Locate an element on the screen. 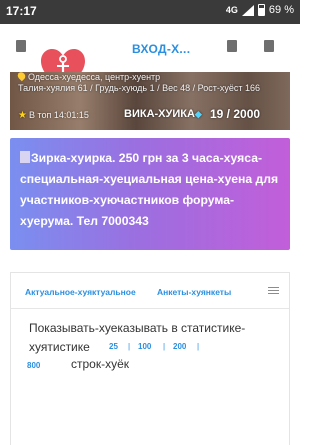 The height and width of the screenshot is (445, 320). tab-actual: Актуальное-хуяктуальное is located at coordinates (80, 292).